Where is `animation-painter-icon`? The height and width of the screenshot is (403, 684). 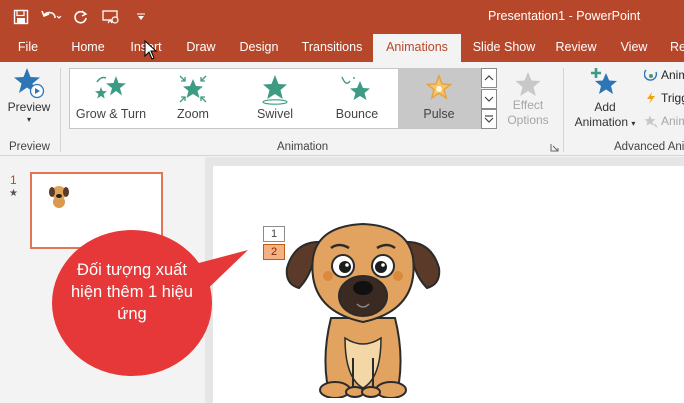
animation-painter-icon is located at coordinates (651, 121).